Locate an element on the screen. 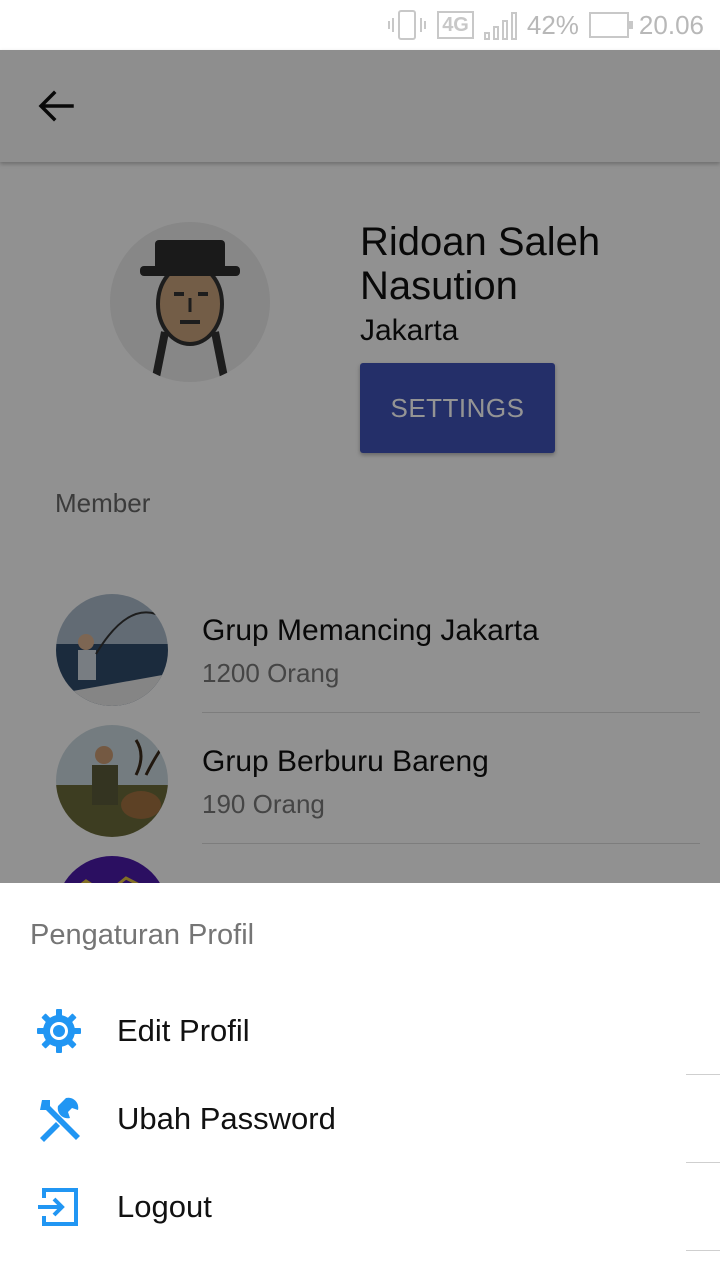 This screenshot has width=720, height=1280. change-password-label: Ubah Password is located at coordinates (226, 1118).